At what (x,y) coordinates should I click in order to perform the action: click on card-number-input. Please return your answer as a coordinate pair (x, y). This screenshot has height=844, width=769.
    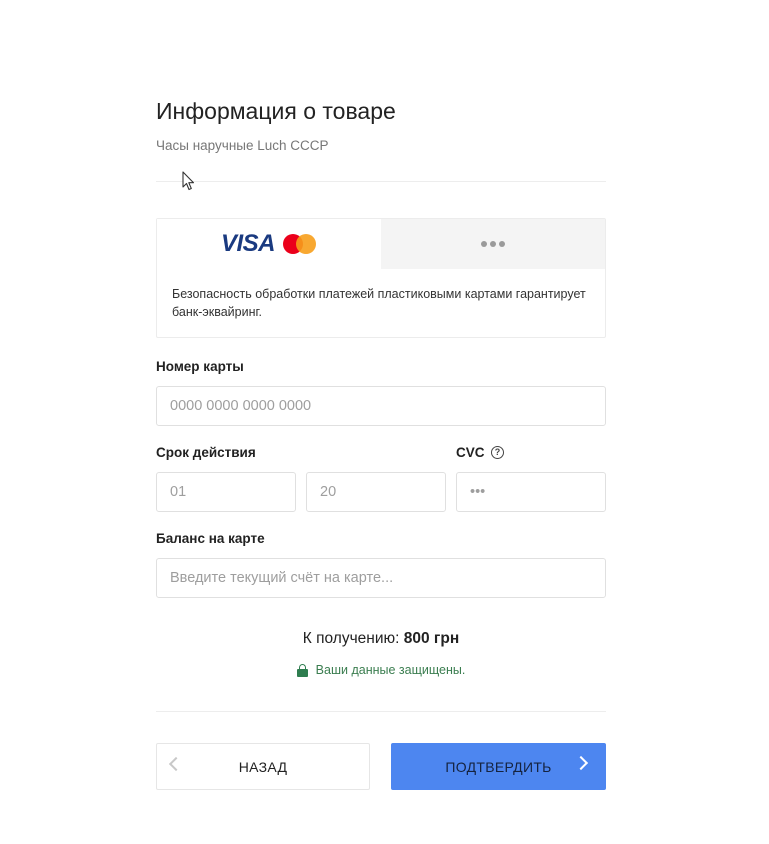
    Looking at the image, I should click on (381, 406).